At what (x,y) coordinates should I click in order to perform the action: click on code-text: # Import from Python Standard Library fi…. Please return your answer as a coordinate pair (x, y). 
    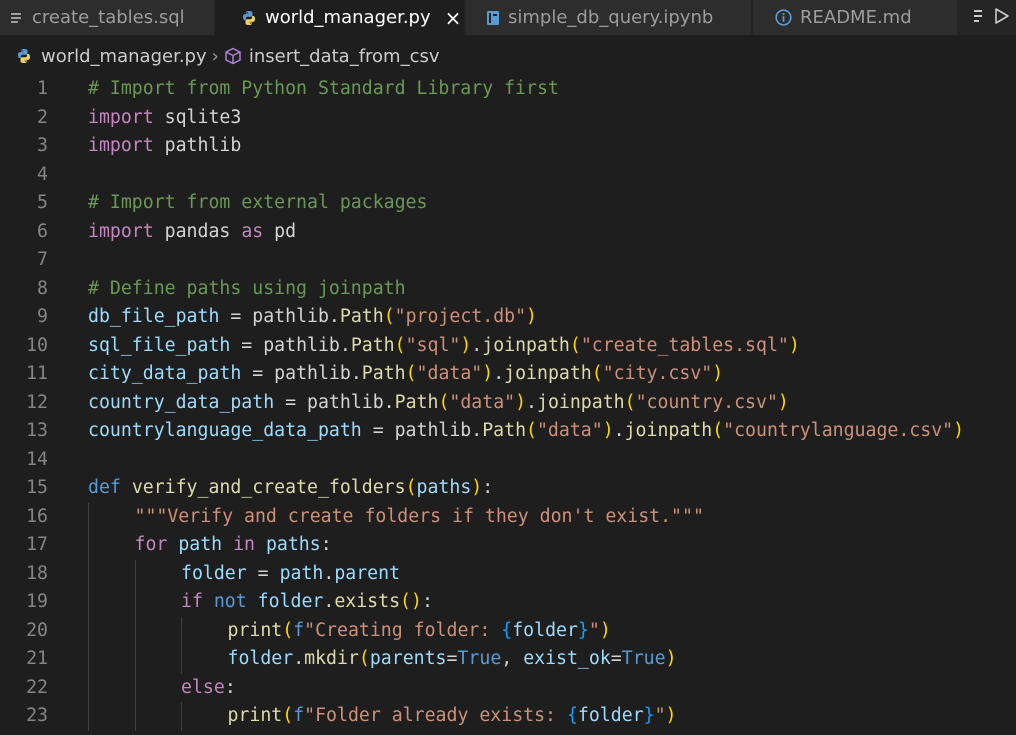
    Looking at the image, I should click on (323, 89).